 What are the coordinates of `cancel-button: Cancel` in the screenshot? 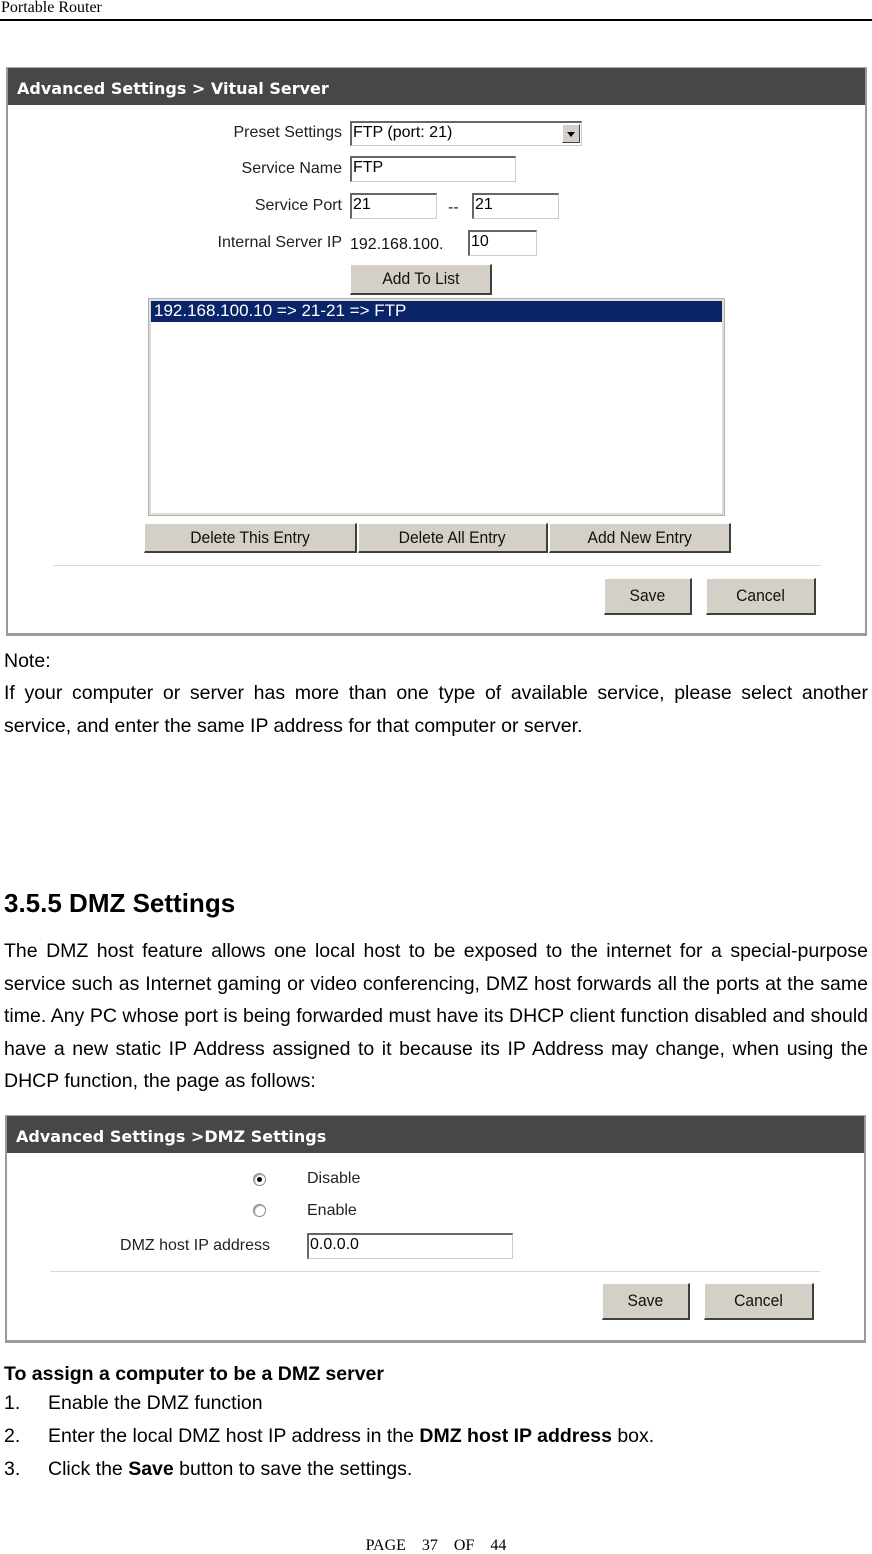 It's located at (761, 596).